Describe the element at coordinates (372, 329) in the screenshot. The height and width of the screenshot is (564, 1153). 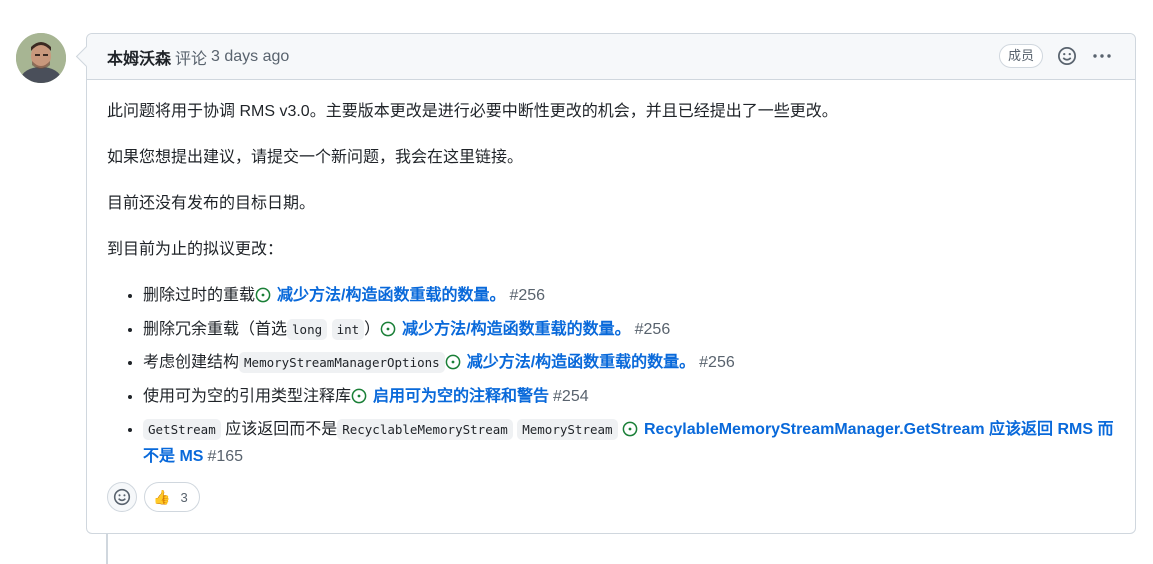
I see `item-text: ）` at that location.